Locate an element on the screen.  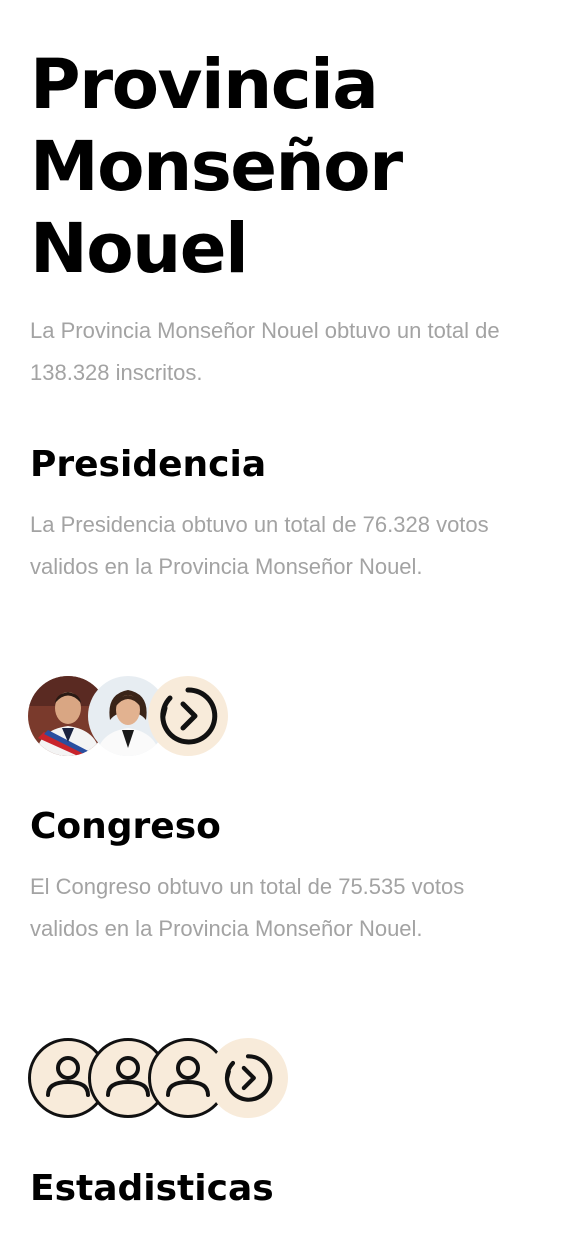
presidencia-candidates is located at coordinates (178, 718).